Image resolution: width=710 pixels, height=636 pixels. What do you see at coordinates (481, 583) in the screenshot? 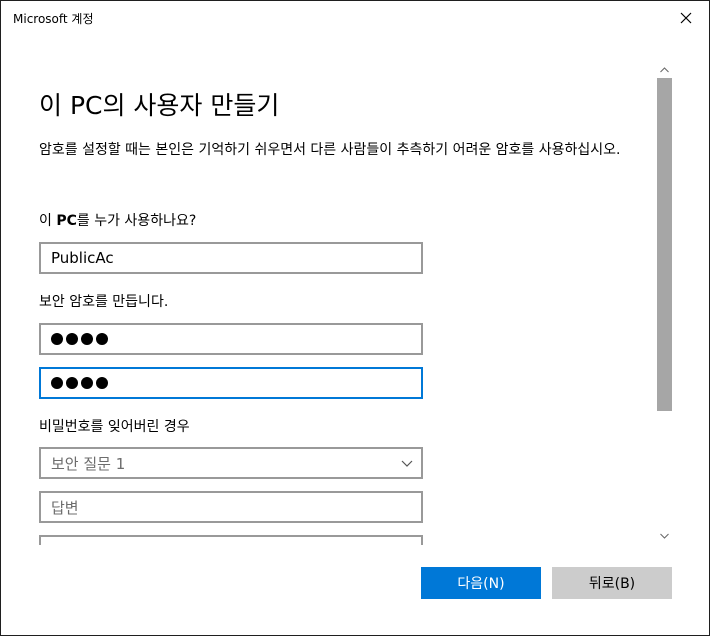
I see `next-button: 다음(N)` at bounding box center [481, 583].